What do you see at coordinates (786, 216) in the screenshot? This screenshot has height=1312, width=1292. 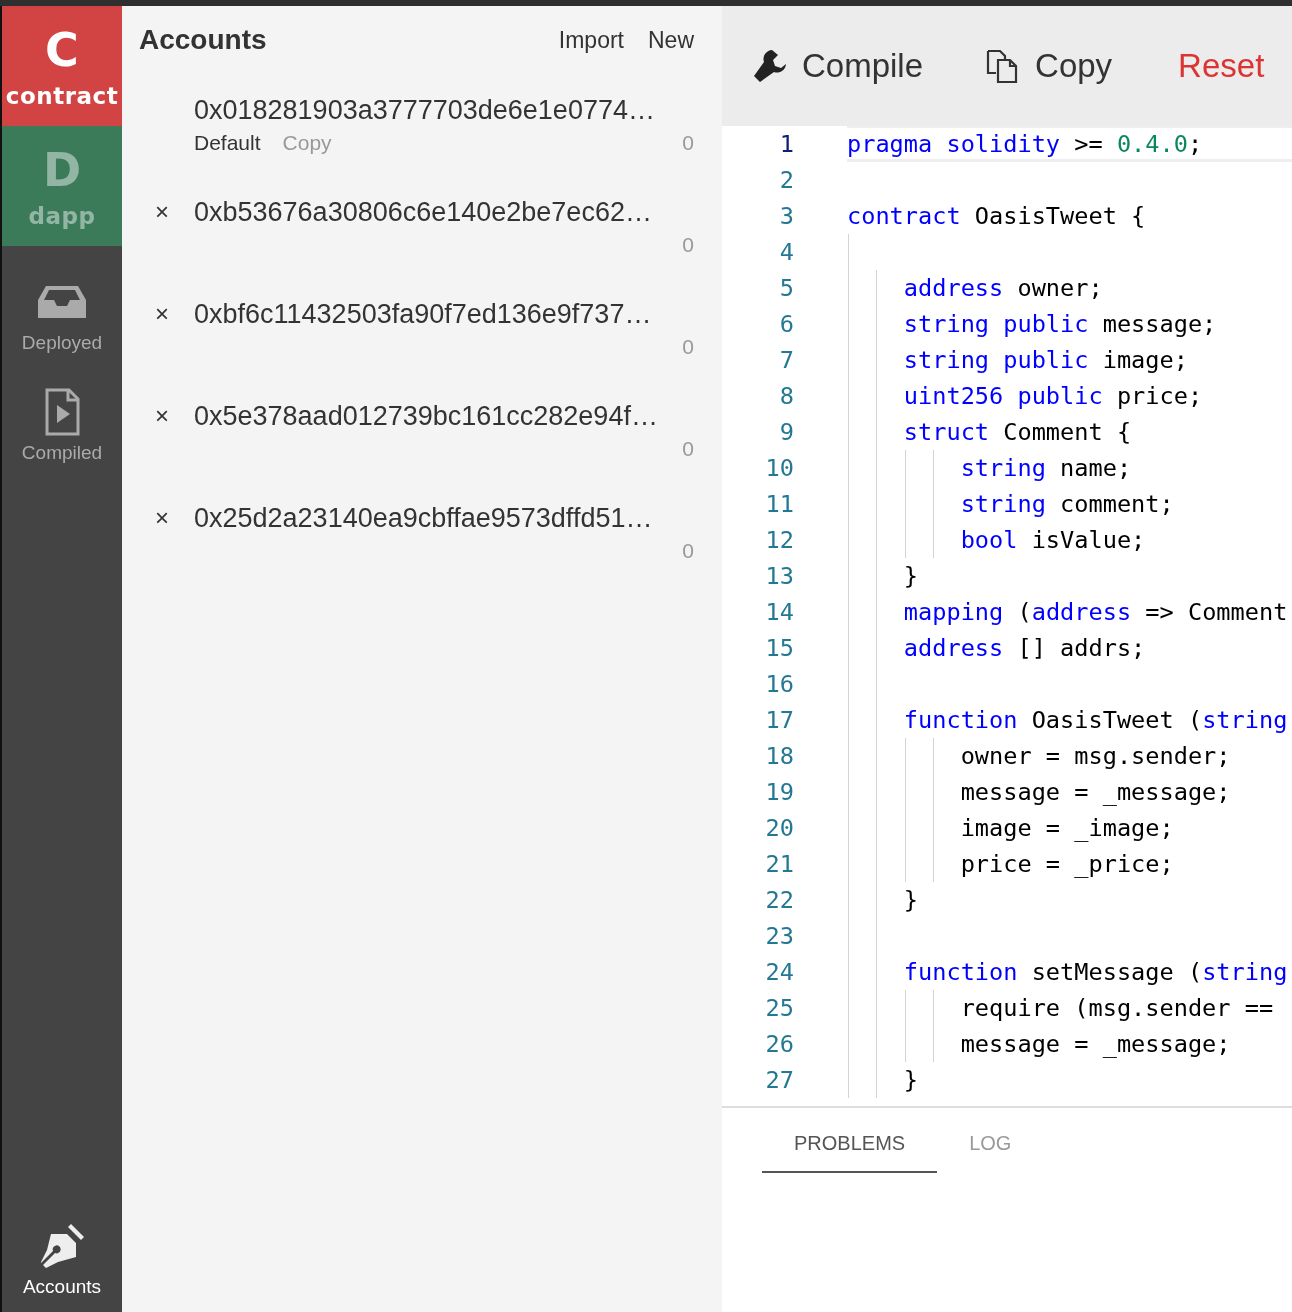 I see `line-number: 3` at bounding box center [786, 216].